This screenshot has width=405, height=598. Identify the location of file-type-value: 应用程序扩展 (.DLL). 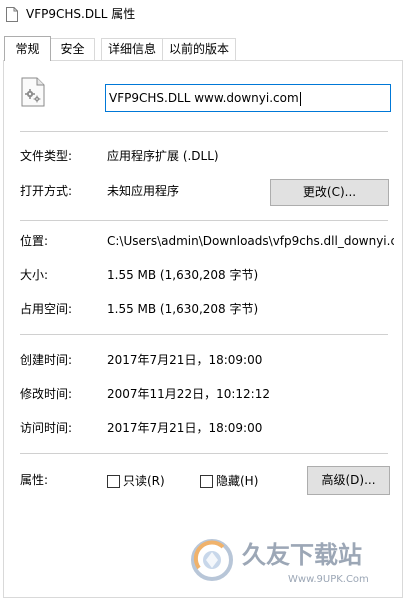
(163, 156).